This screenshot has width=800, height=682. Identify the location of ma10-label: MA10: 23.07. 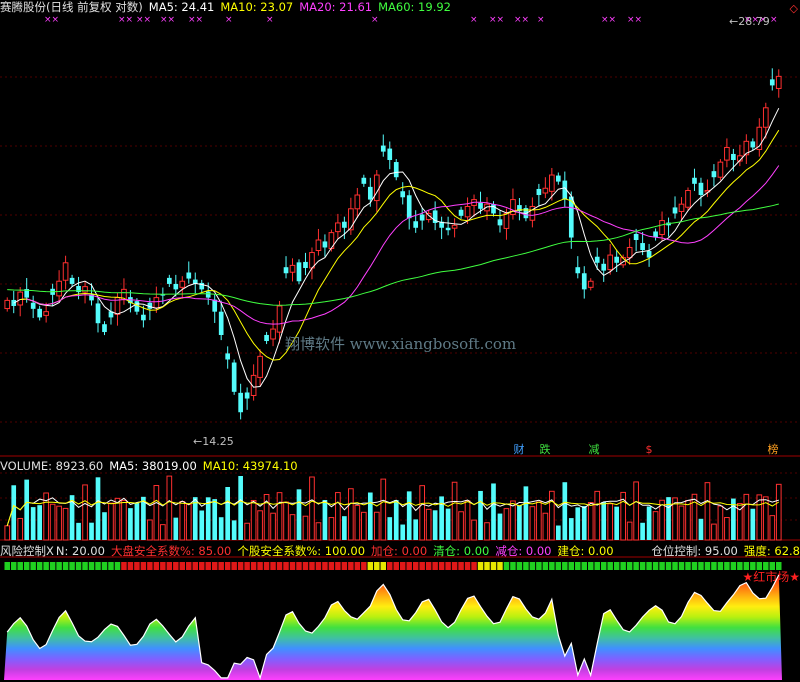
(257, 7).